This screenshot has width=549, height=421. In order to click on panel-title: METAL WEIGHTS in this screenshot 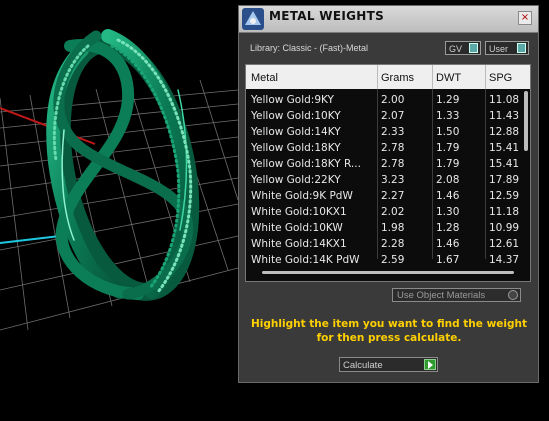, I will do `click(327, 16)`.